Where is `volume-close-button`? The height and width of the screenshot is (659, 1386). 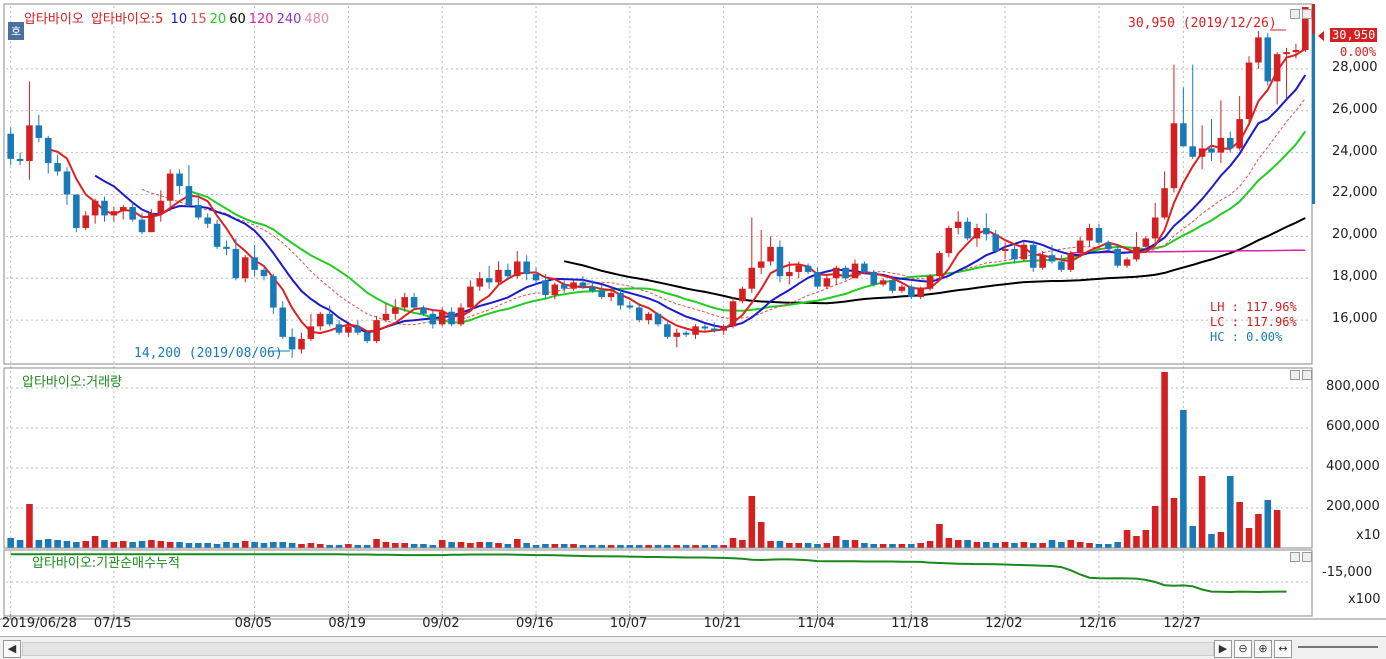
volume-close-button is located at coordinates (1307, 375).